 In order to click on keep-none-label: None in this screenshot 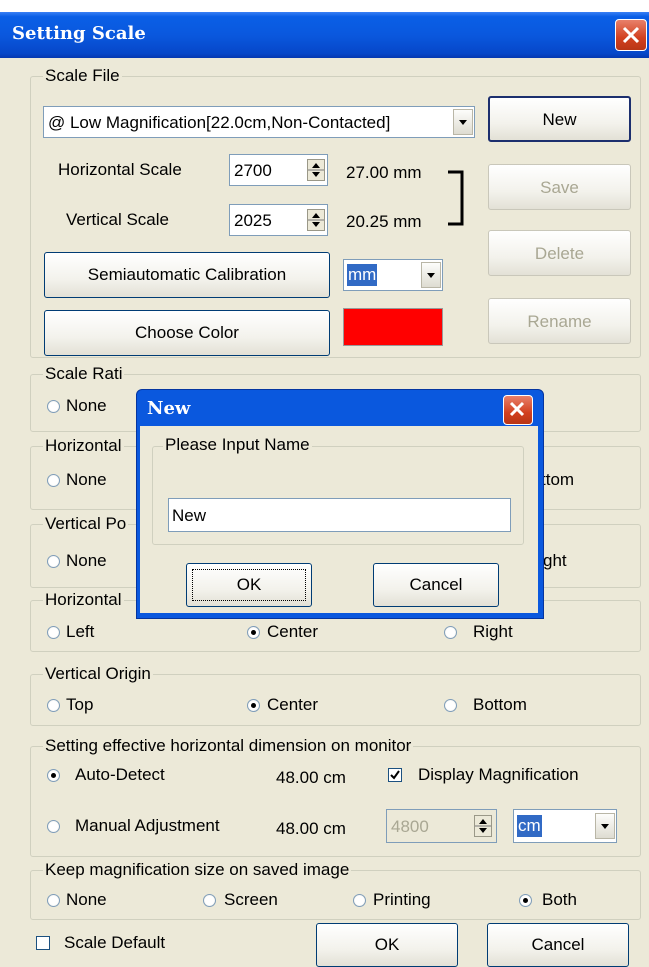, I will do `click(86, 899)`.